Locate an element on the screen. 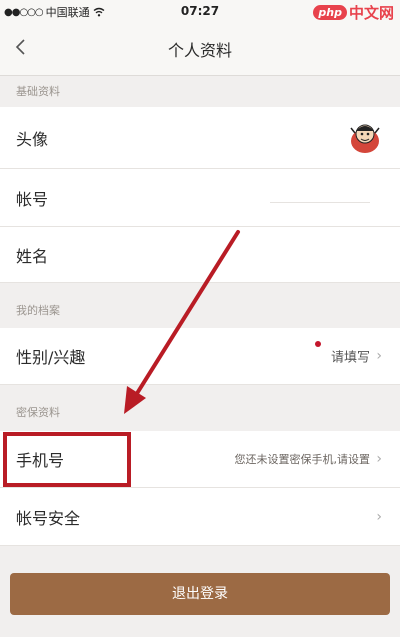  row-label-gender-interest: 性别/兴趣 is located at coordinates (51, 357).